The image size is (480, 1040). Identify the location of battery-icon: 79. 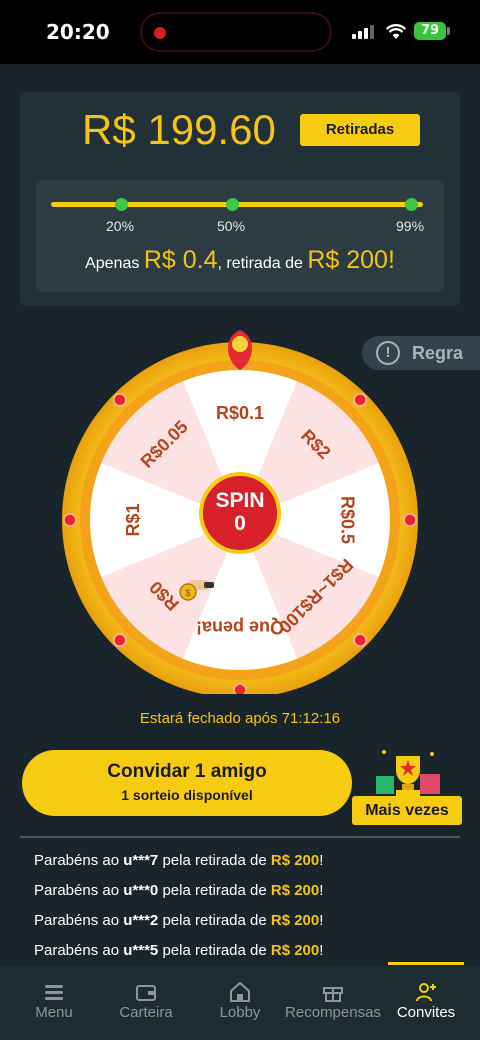
(430, 31).